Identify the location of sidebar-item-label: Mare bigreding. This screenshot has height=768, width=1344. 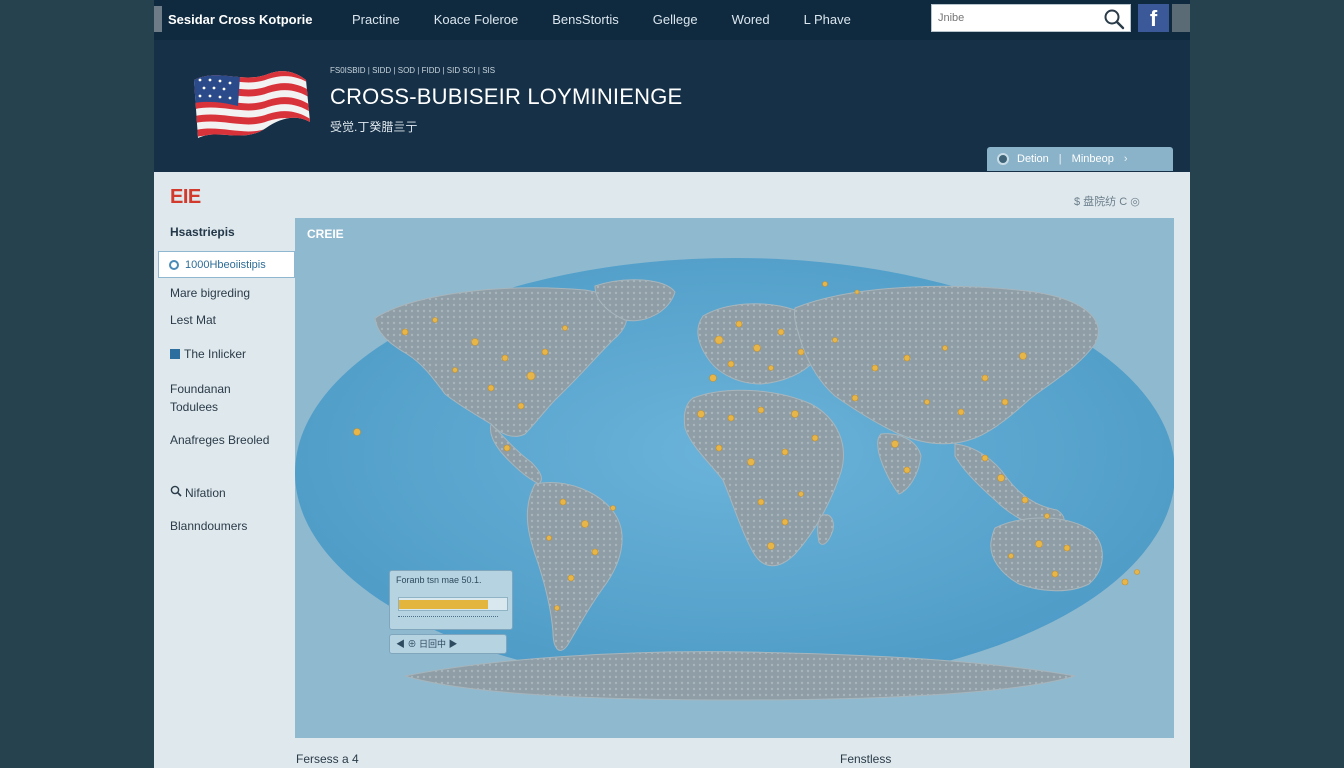
(210, 293).